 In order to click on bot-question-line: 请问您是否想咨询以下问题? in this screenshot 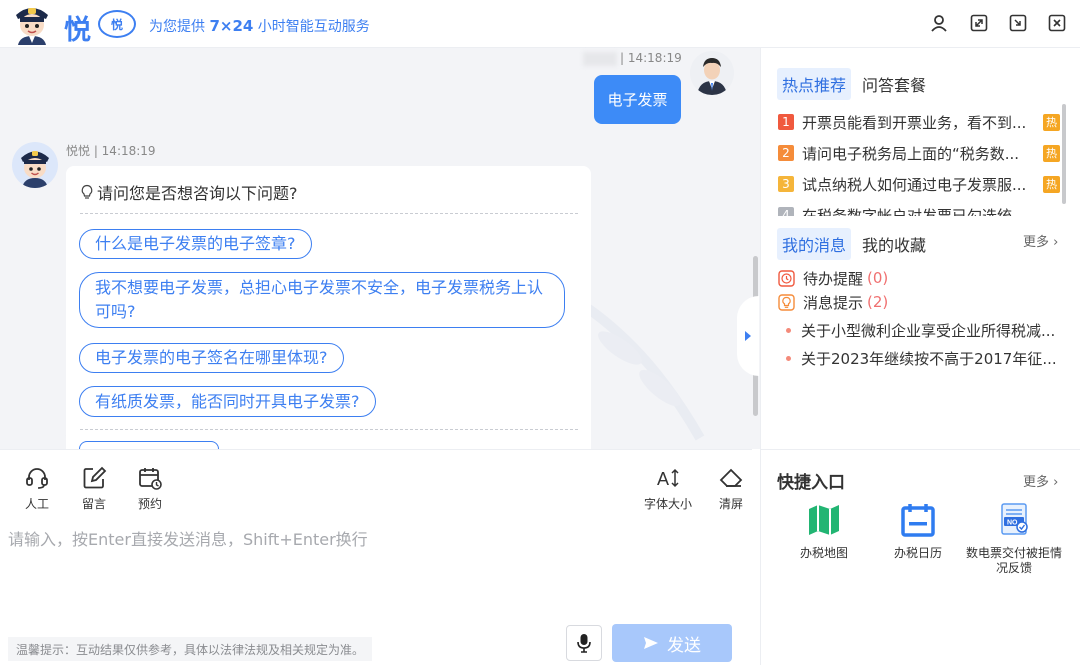, I will do `click(189, 192)`.